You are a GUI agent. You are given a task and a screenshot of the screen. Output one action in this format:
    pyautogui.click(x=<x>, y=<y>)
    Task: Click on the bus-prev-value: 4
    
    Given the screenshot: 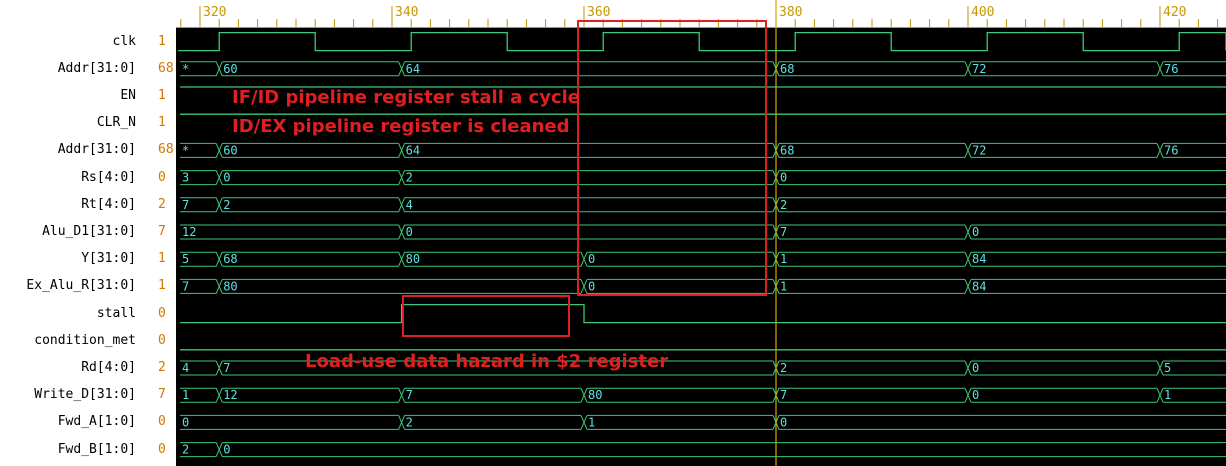 What is the action you would take?
    pyautogui.click(x=185, y=368)
    